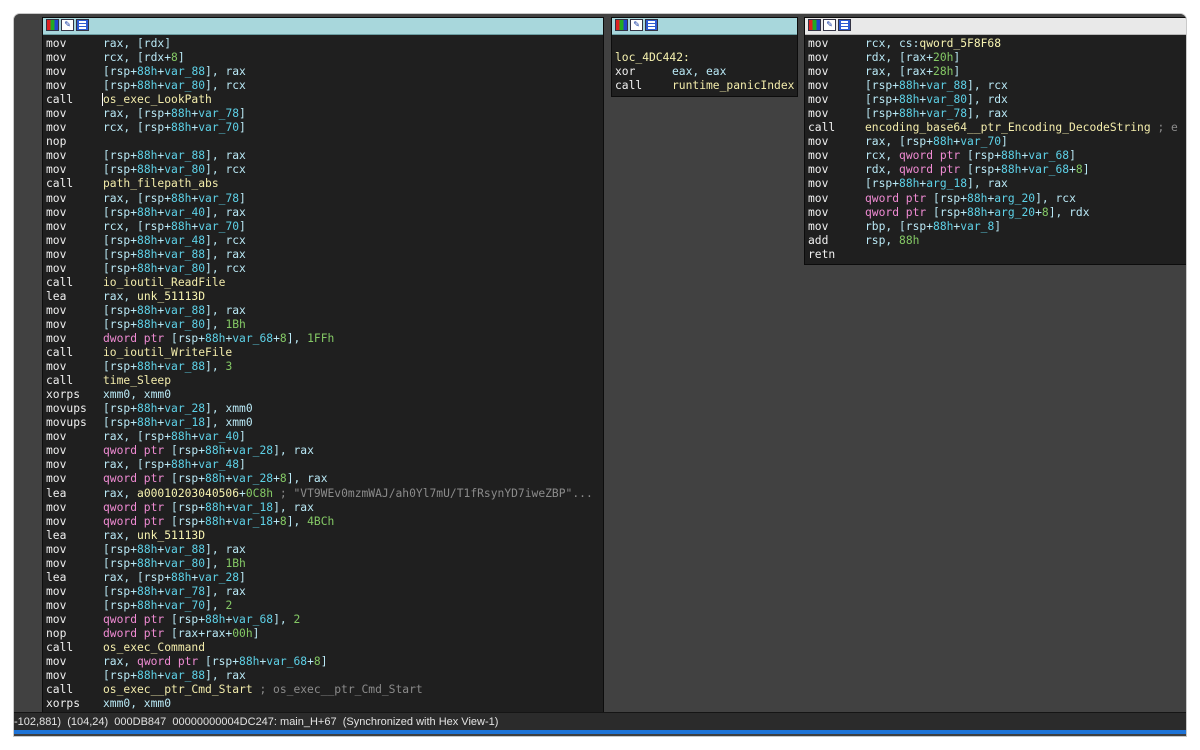  I want to click on asm-mnemonic: call, so click(60, 184).